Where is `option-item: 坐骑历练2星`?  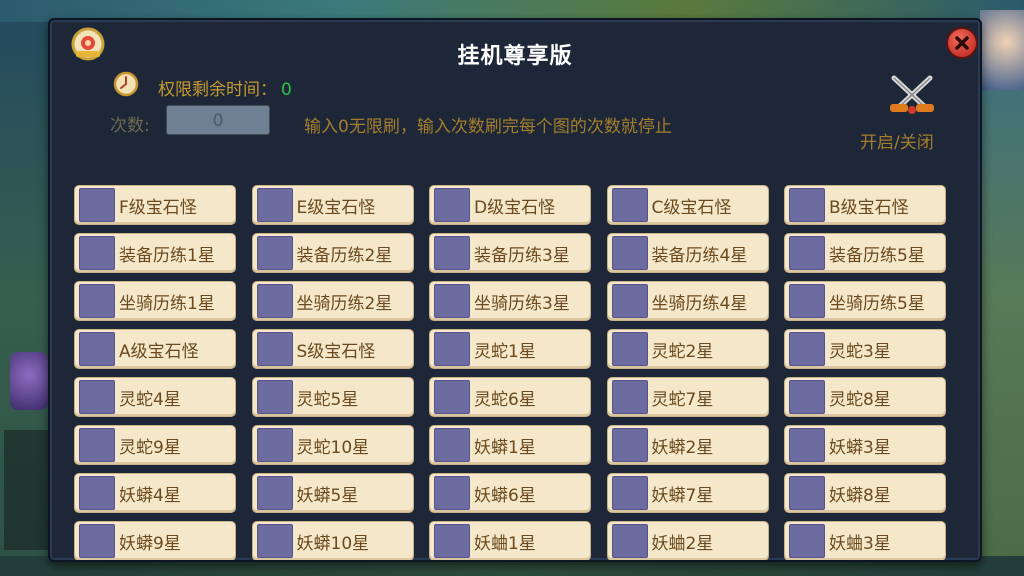 option-item: 坐骑历练2星 is located at coordinates (332, 301).